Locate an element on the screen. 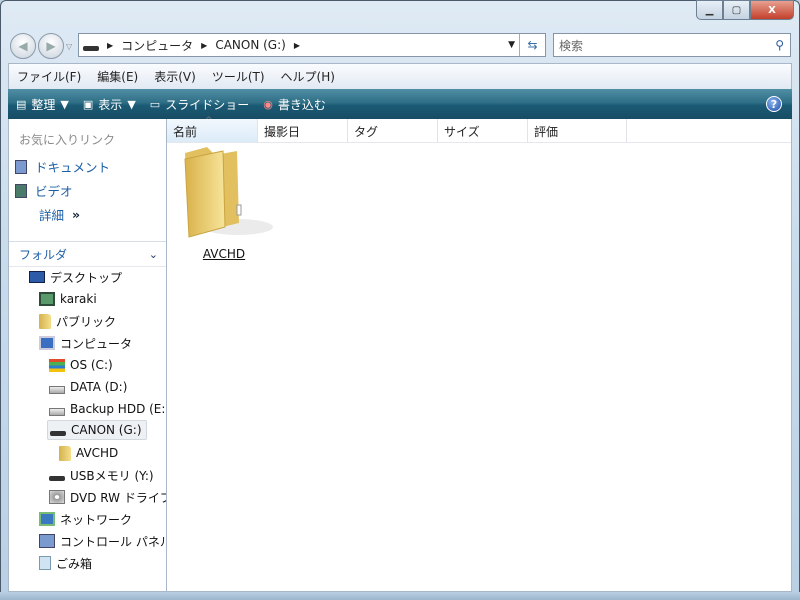 Image resolution: width=800 pixels, height=600 pixels. navigation-buttons: ◀ ▶ ▽ is located at coordinates (41, 46).